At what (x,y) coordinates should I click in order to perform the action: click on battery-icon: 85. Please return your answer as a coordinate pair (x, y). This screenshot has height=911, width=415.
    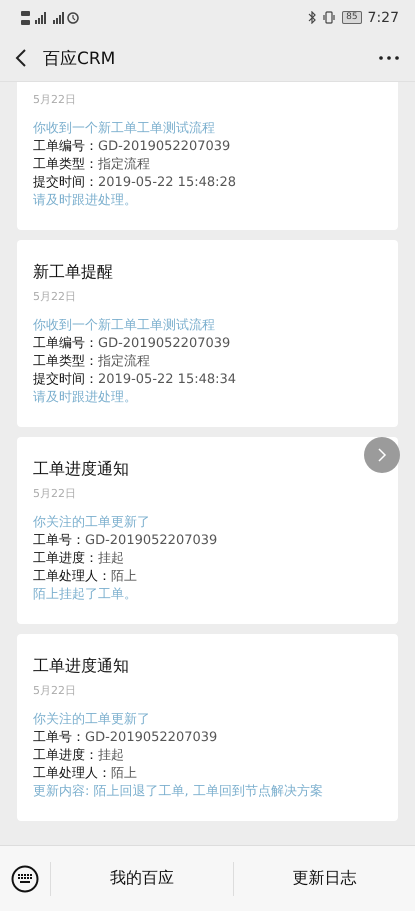
    Looking at the image, I should click on (352, 17).